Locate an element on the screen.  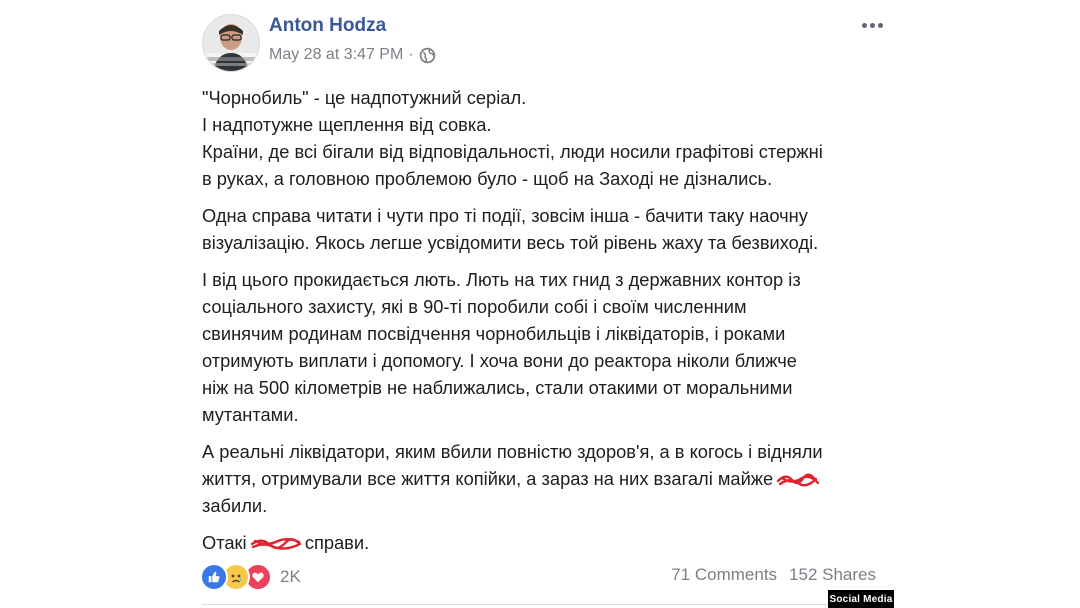
footer-divider is located at coordinates (540, 604).